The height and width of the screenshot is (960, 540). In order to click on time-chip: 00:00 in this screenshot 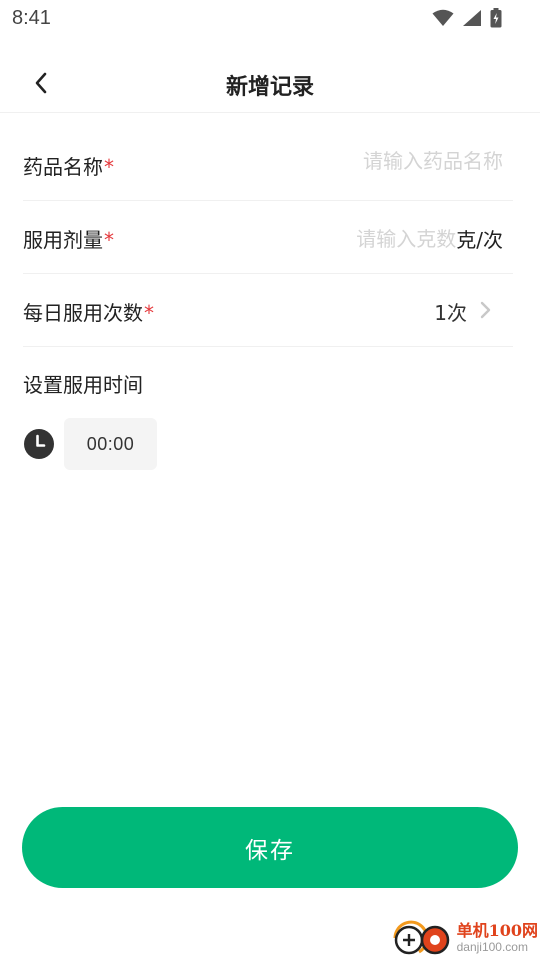, I will do `click(110, 444)`.